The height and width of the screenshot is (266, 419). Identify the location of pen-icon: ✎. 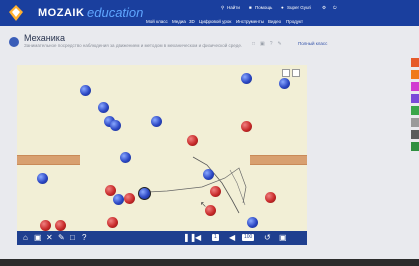
(61, 238).